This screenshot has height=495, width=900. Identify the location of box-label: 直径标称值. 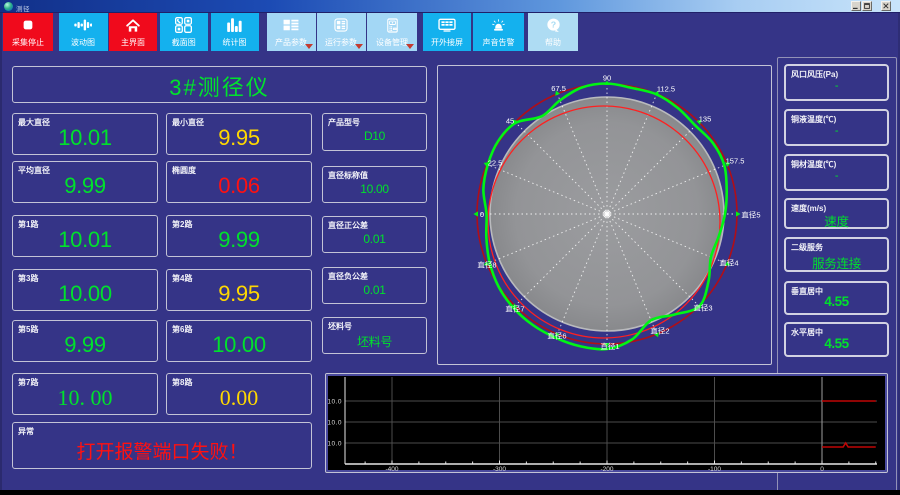
(348, 175).